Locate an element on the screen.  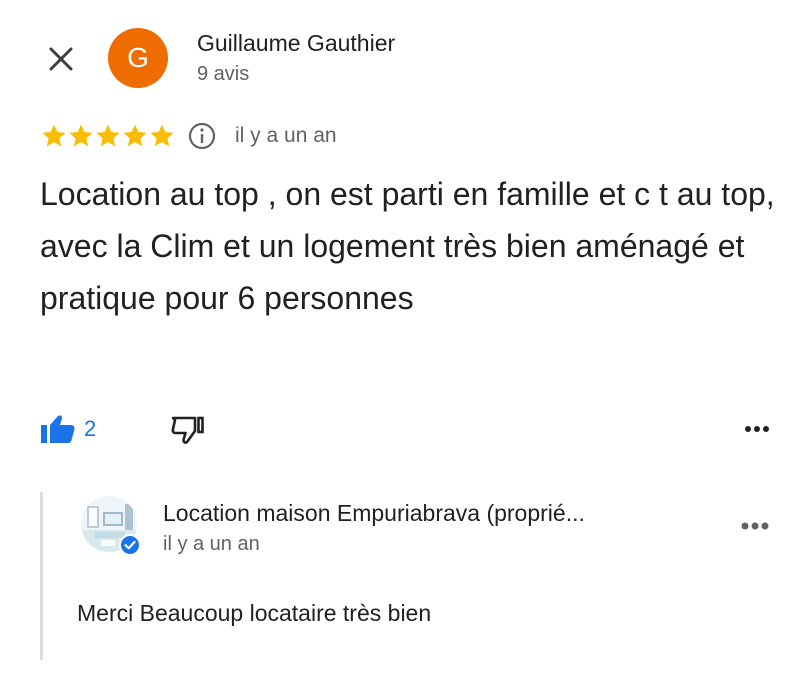
review-date: il y a un an is located at coordinates (286, 135).